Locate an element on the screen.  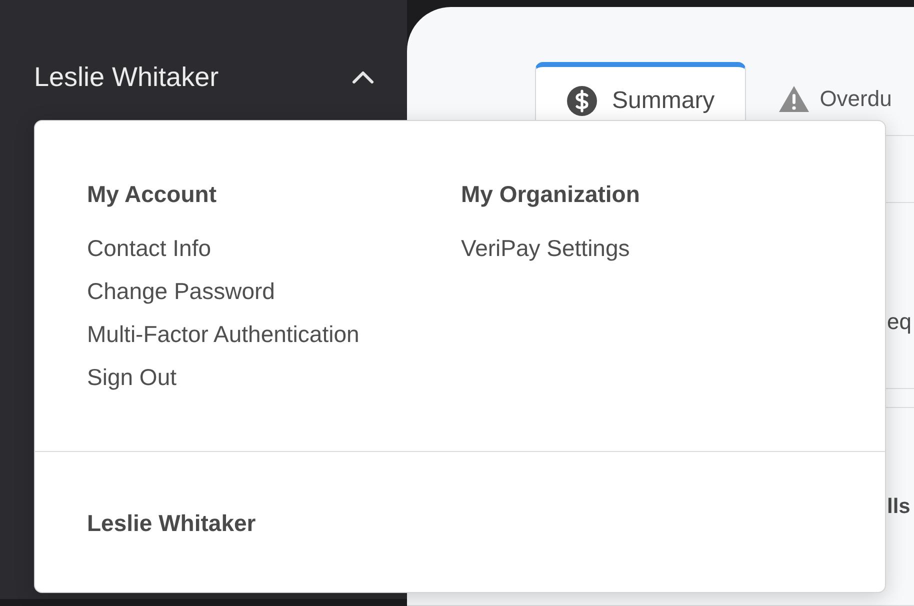
chevron-up-icon is located at coordinates (363, 77).